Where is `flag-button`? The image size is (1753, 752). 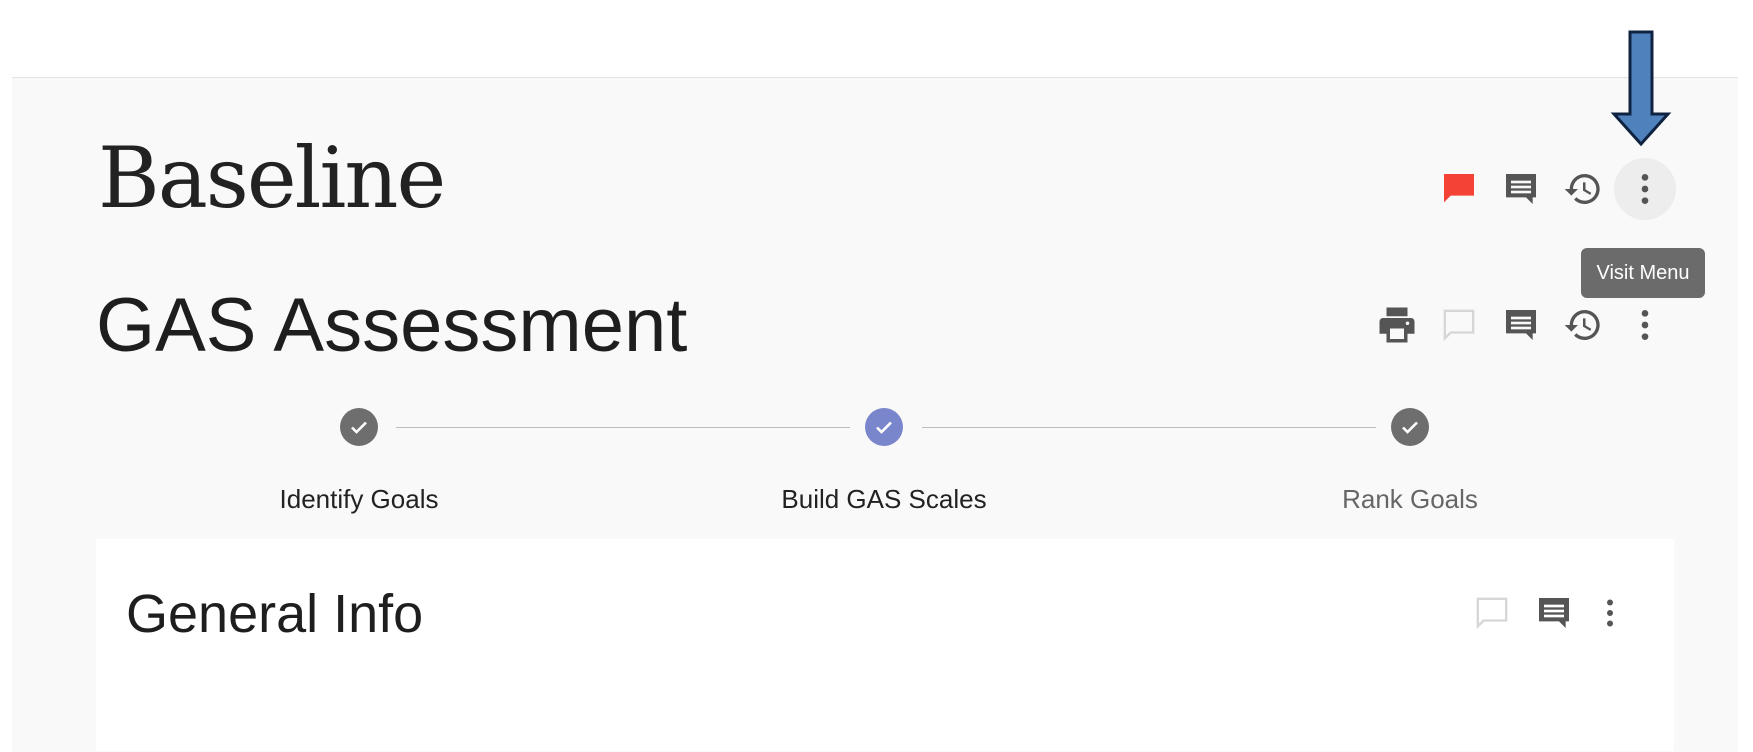 flag-button is located at coordinates (1459, 189).